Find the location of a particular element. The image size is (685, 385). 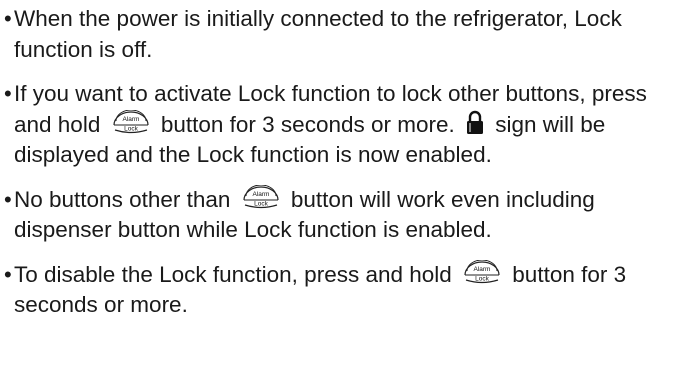

instruction-text: No buttons other than is located at coordinates (125, 199).